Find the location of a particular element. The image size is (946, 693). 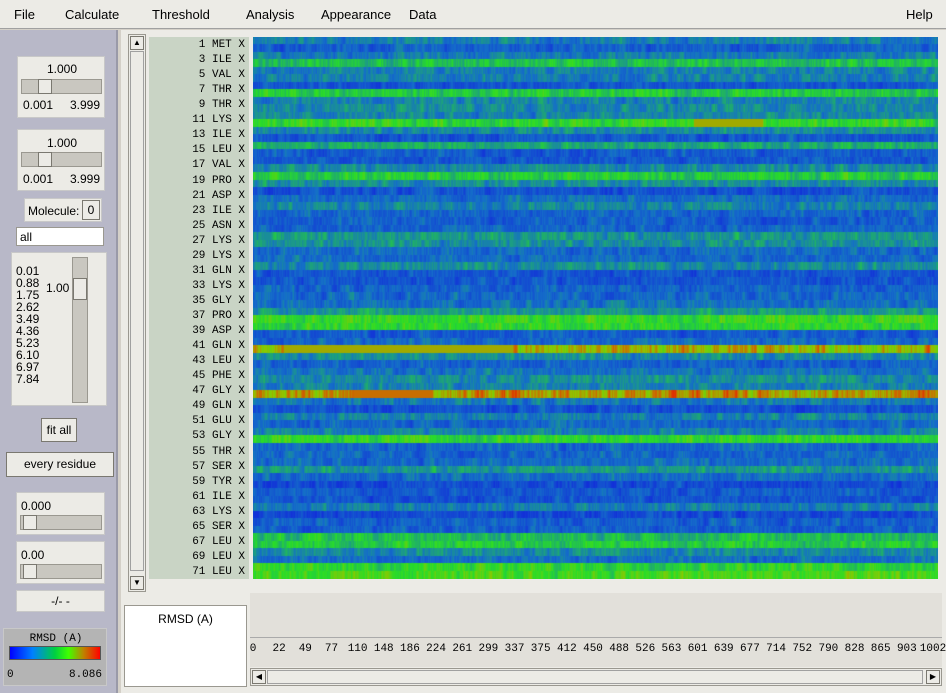

residue-label: 11 LYS X is located at coordinates (218, 120).